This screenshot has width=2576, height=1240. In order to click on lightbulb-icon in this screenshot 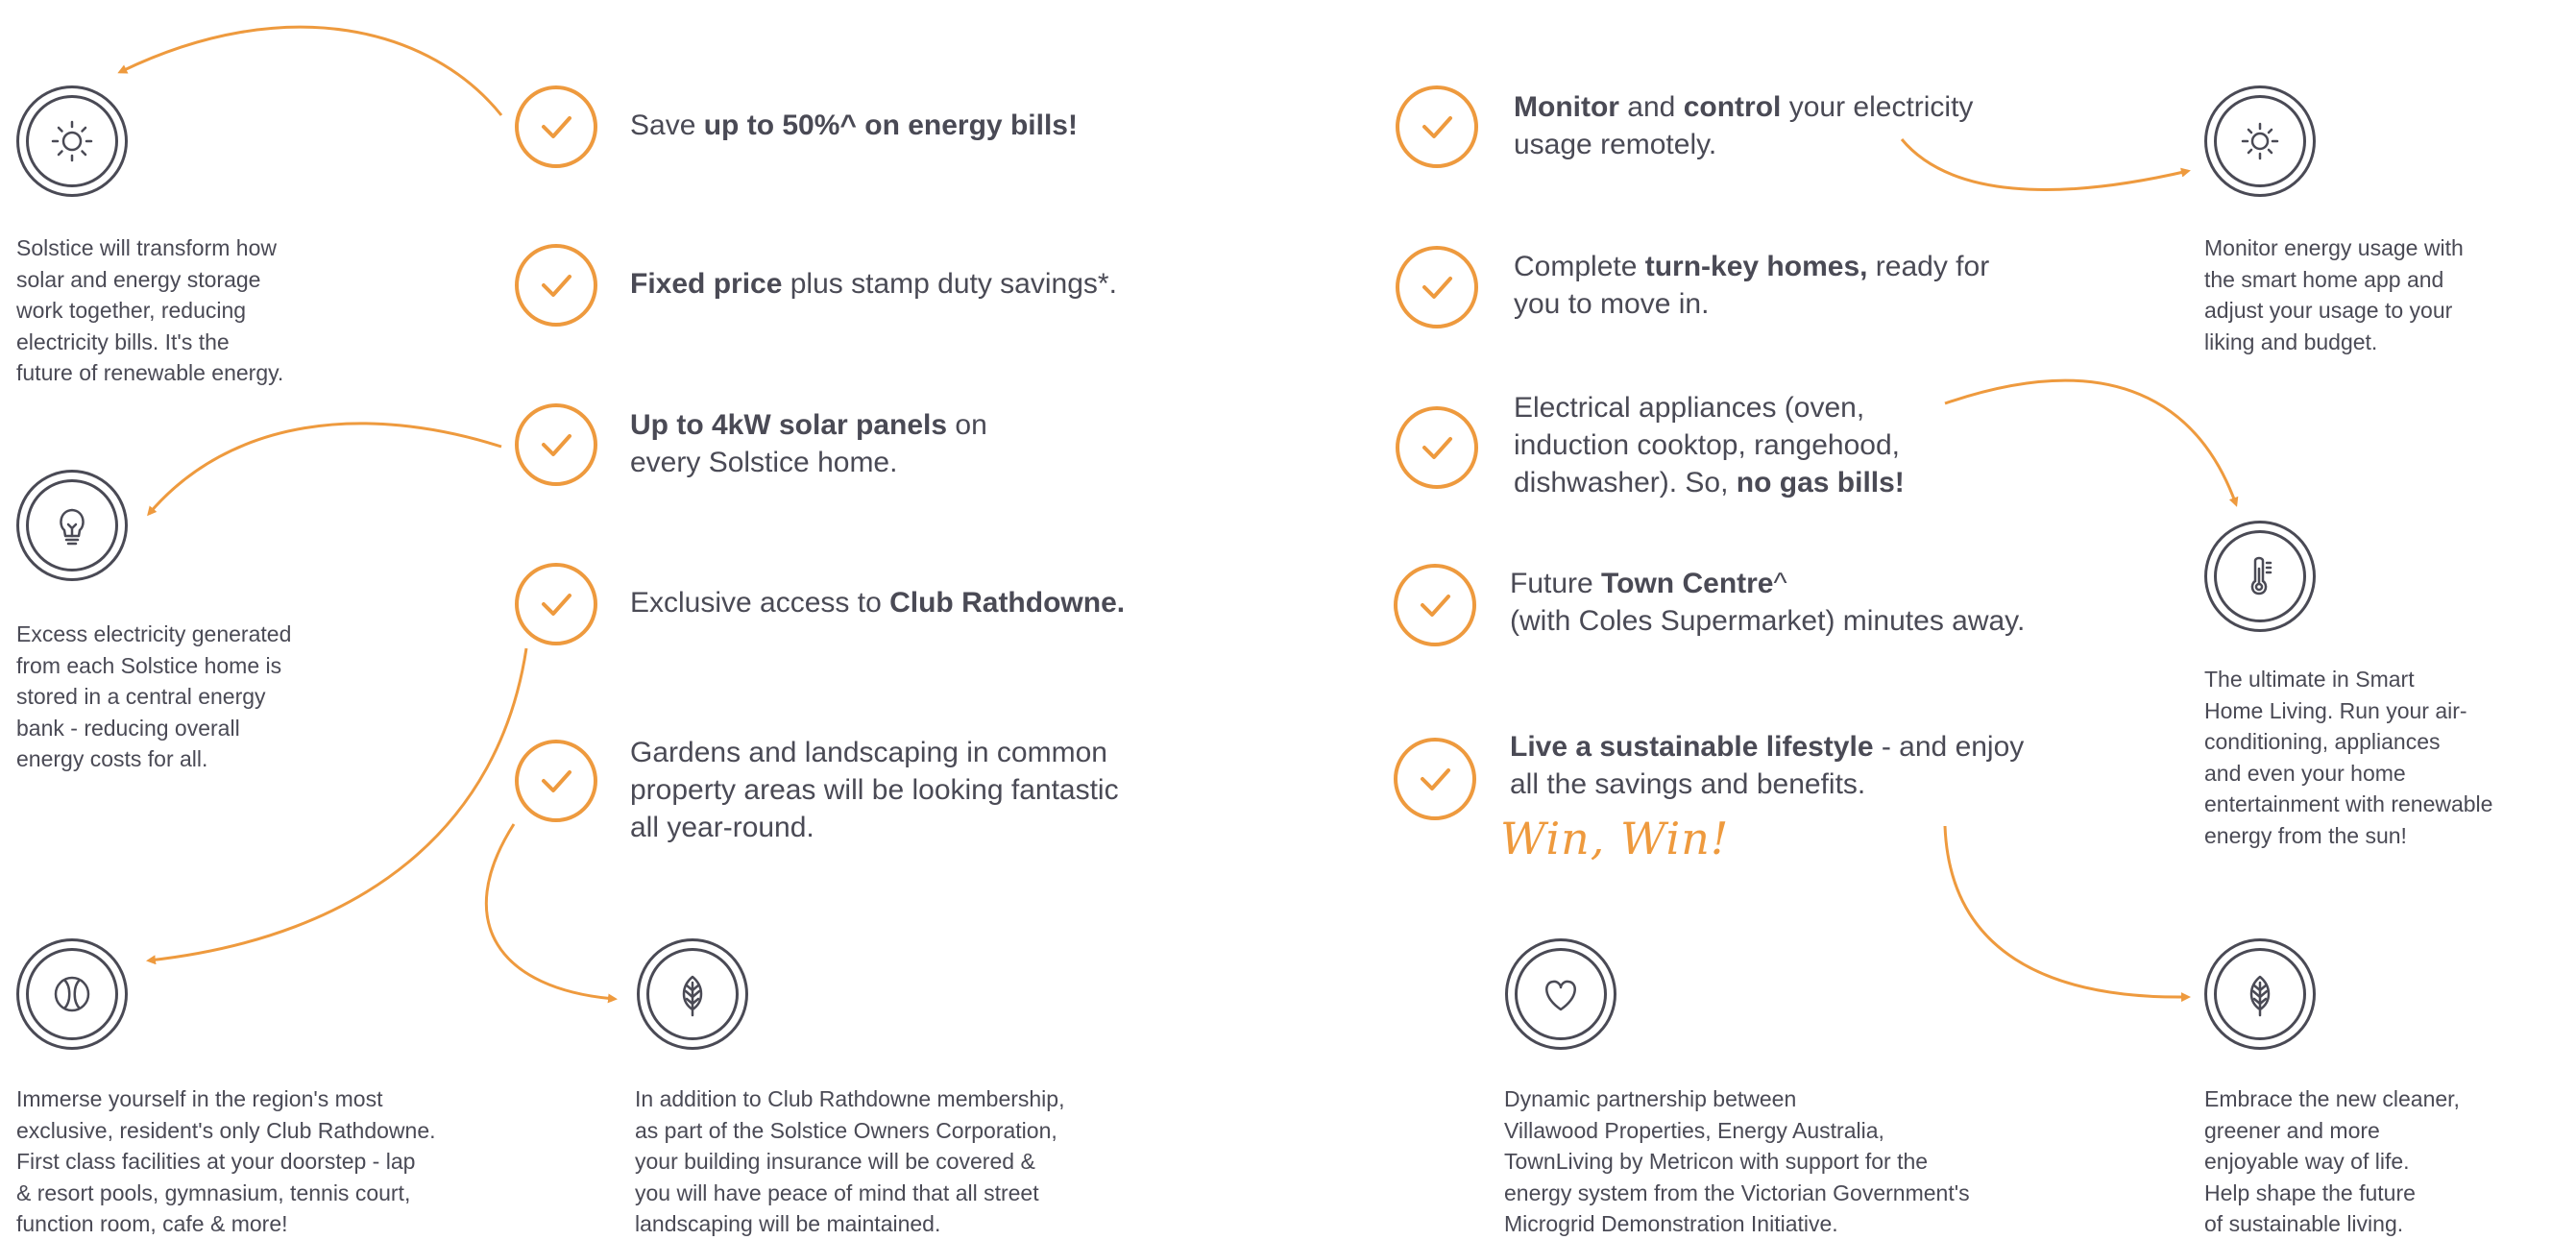, I will do `click(72, 525)`.